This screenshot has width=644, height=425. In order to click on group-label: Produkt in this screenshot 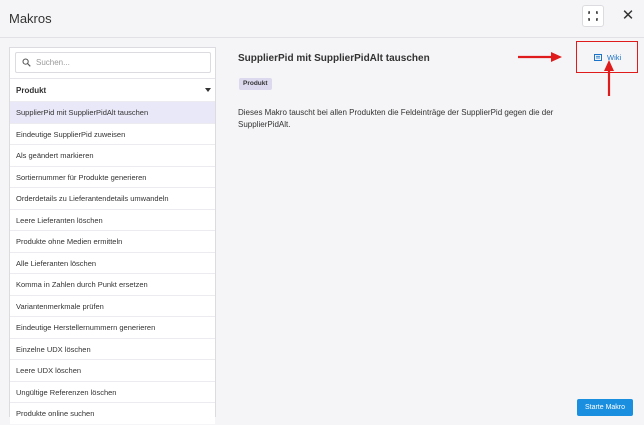, I will do `click(31, 90)`.